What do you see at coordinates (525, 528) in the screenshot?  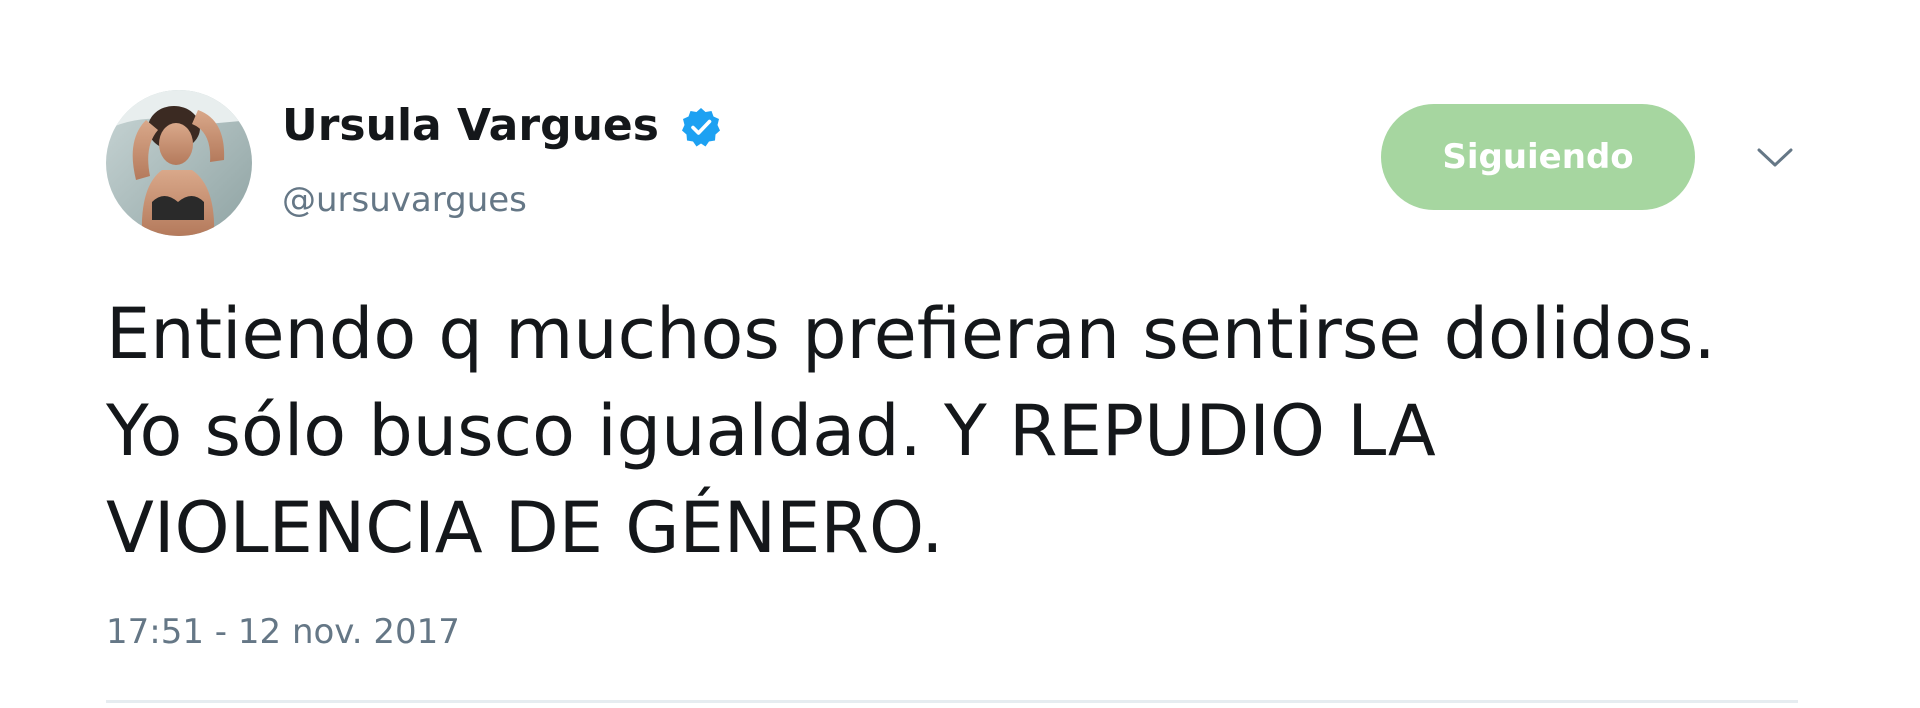 I see `tweet-text-line: VIOLENCIA DE GÉNERO.` at bounding box center [525, 528].